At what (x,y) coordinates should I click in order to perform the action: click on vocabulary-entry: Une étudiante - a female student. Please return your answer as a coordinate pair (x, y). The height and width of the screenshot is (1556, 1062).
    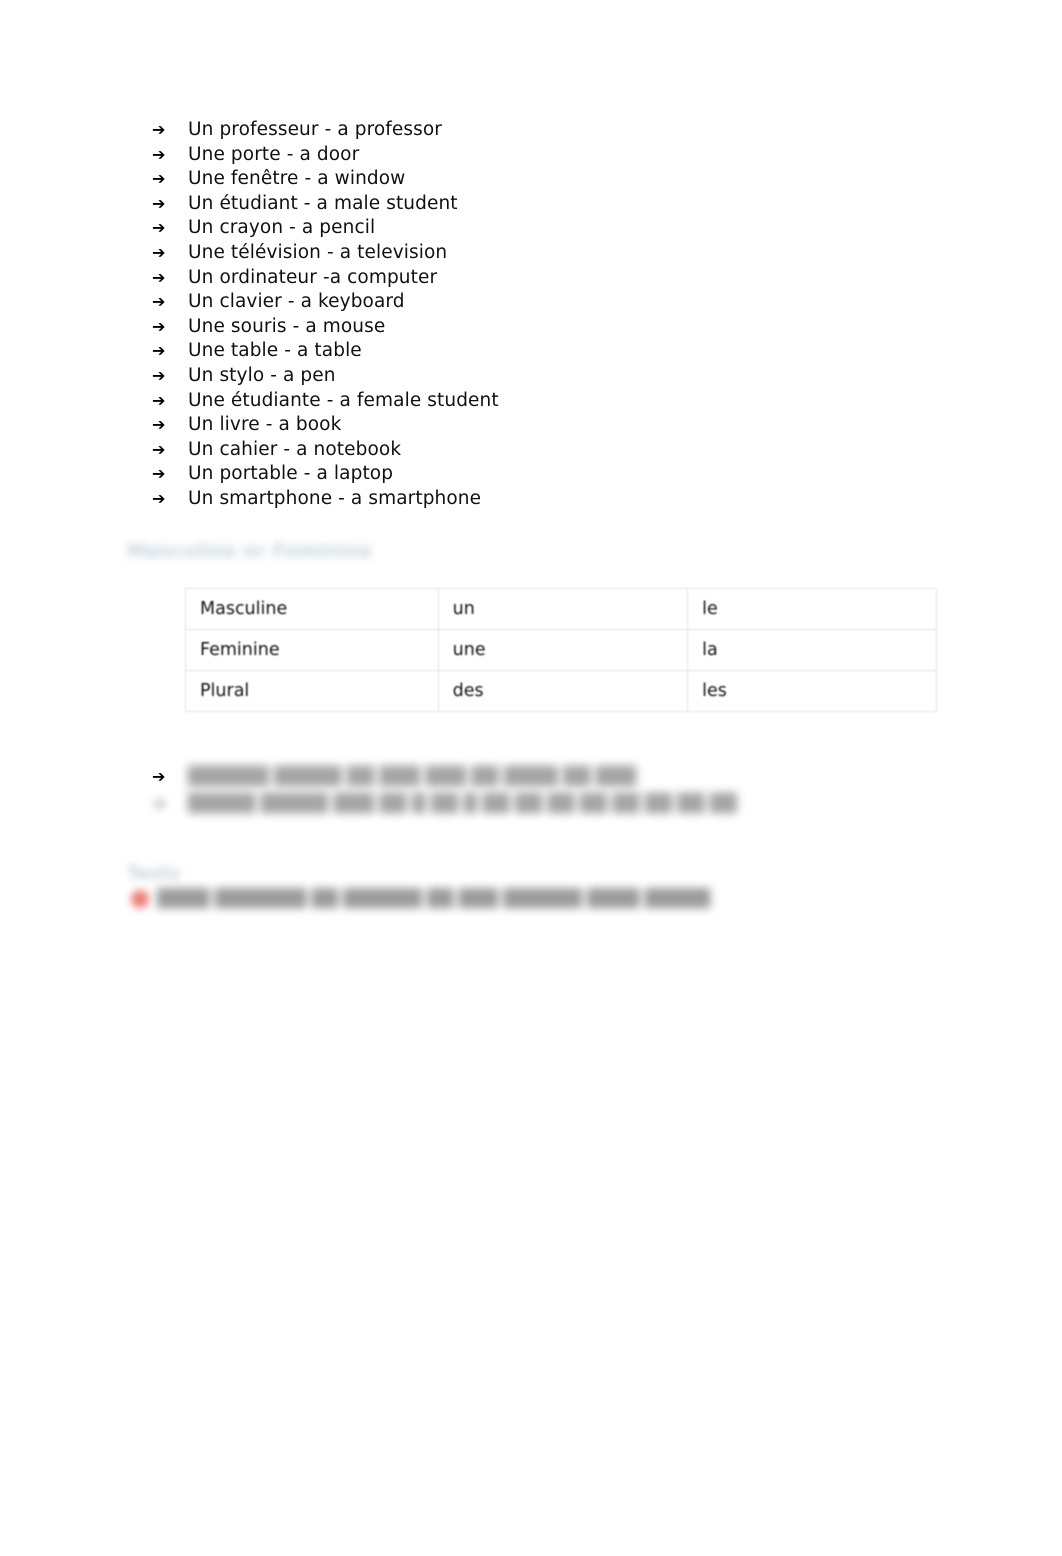
    Looking at the image, I should click on (343, 400).